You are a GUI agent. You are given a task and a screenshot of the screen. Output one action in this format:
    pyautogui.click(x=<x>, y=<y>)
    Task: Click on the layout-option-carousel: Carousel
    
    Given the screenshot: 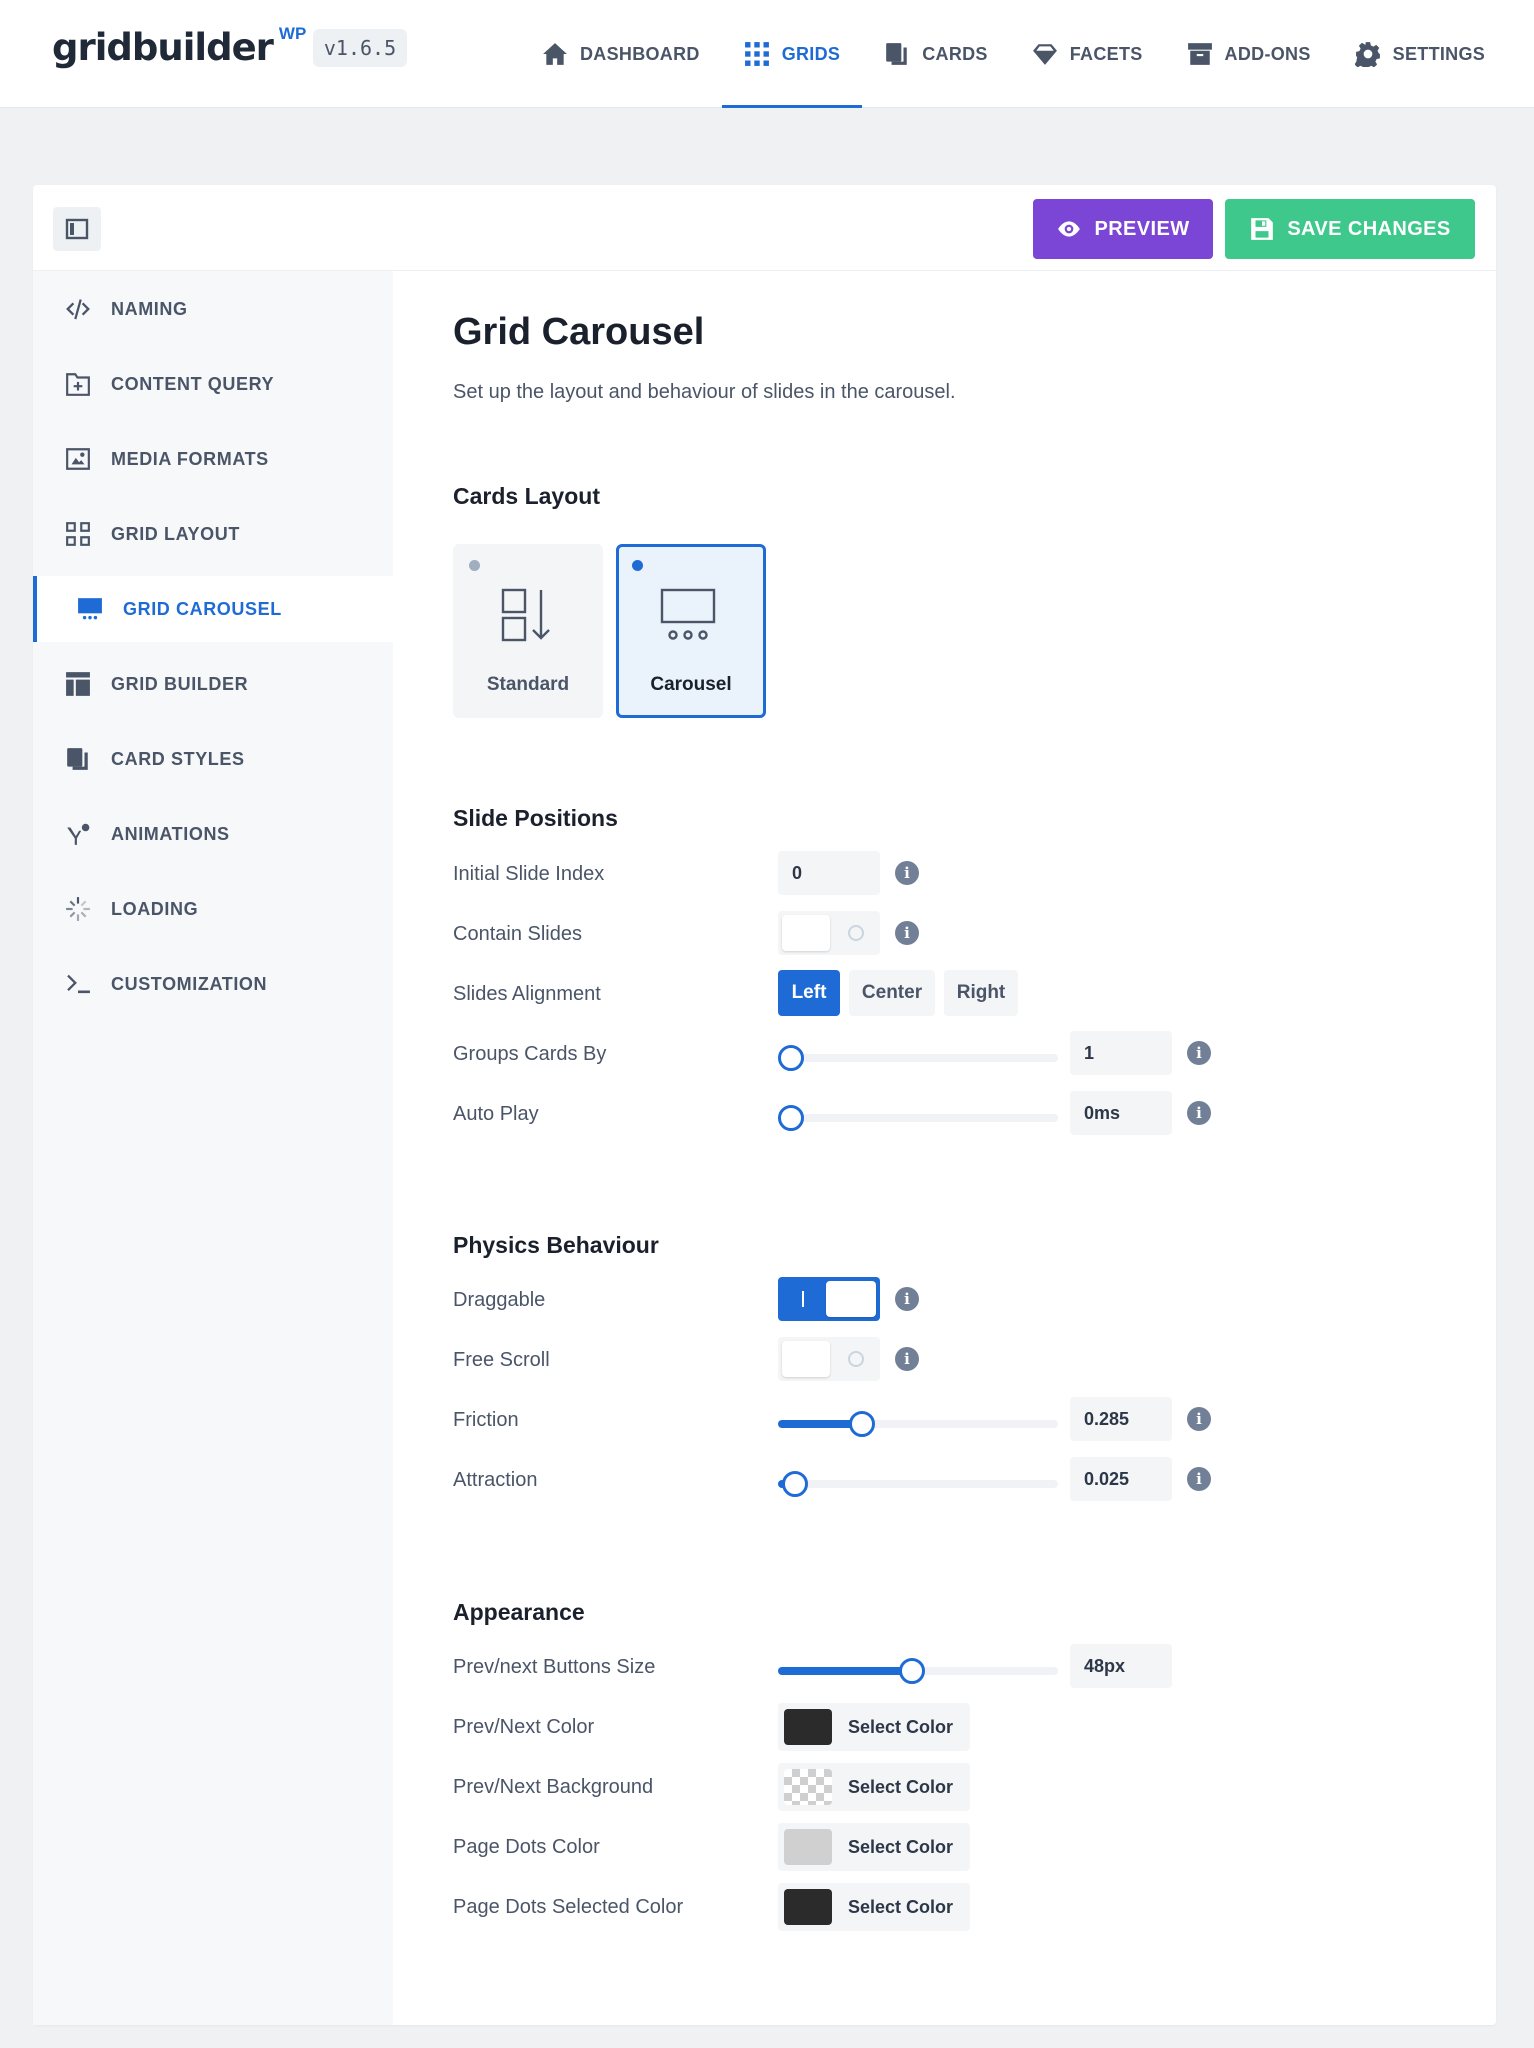 What is the action you would take?
    pyautogui.click(x=691, y=631)
    